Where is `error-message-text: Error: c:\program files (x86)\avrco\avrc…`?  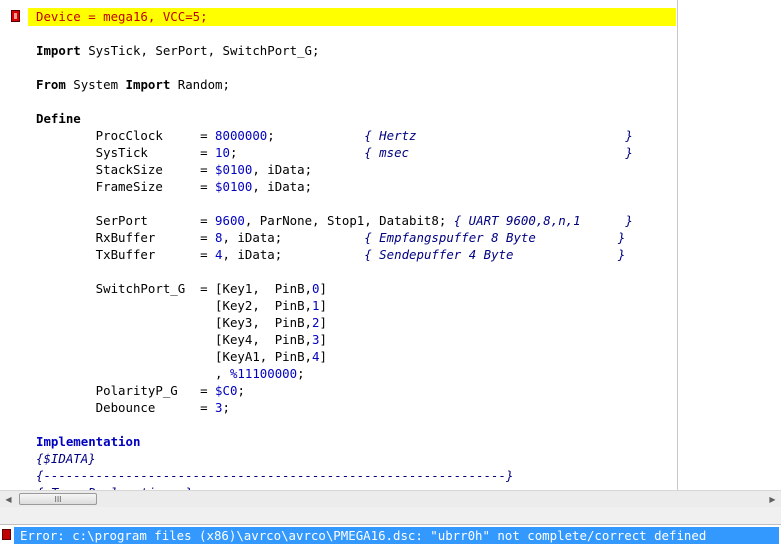
error-message-text: Error: c:\program files (x86)\avrco\avrc… is located at coordinates (363, 535).